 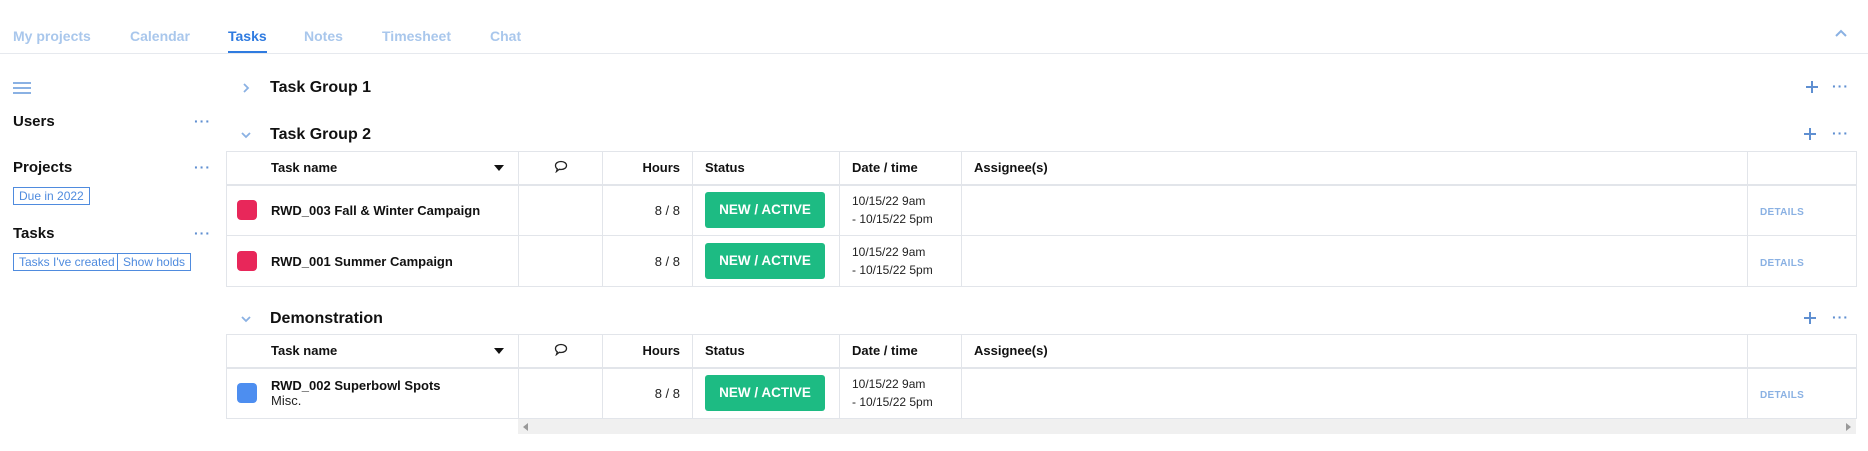 I want to click on scroll-left-icon, so click(x=525, y=427).